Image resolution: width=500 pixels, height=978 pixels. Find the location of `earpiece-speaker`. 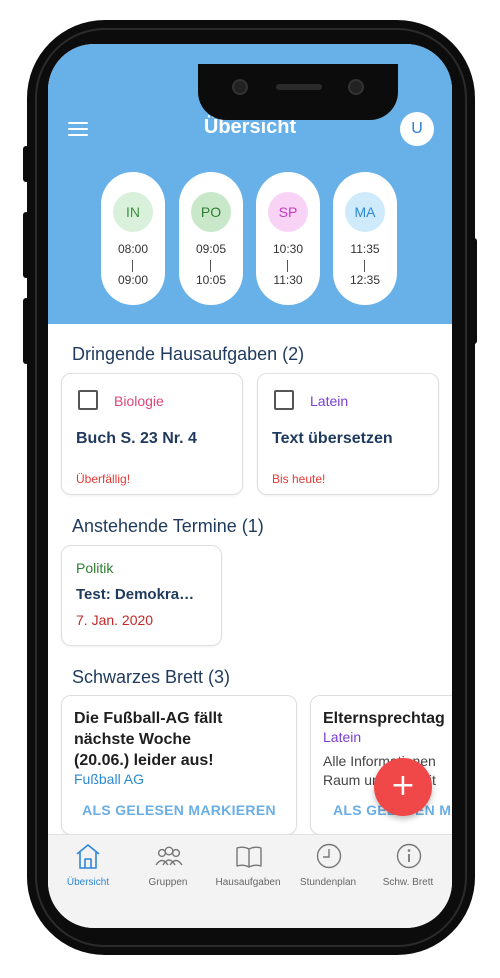

earpiece-speaker is located at coordinates (299, 87).